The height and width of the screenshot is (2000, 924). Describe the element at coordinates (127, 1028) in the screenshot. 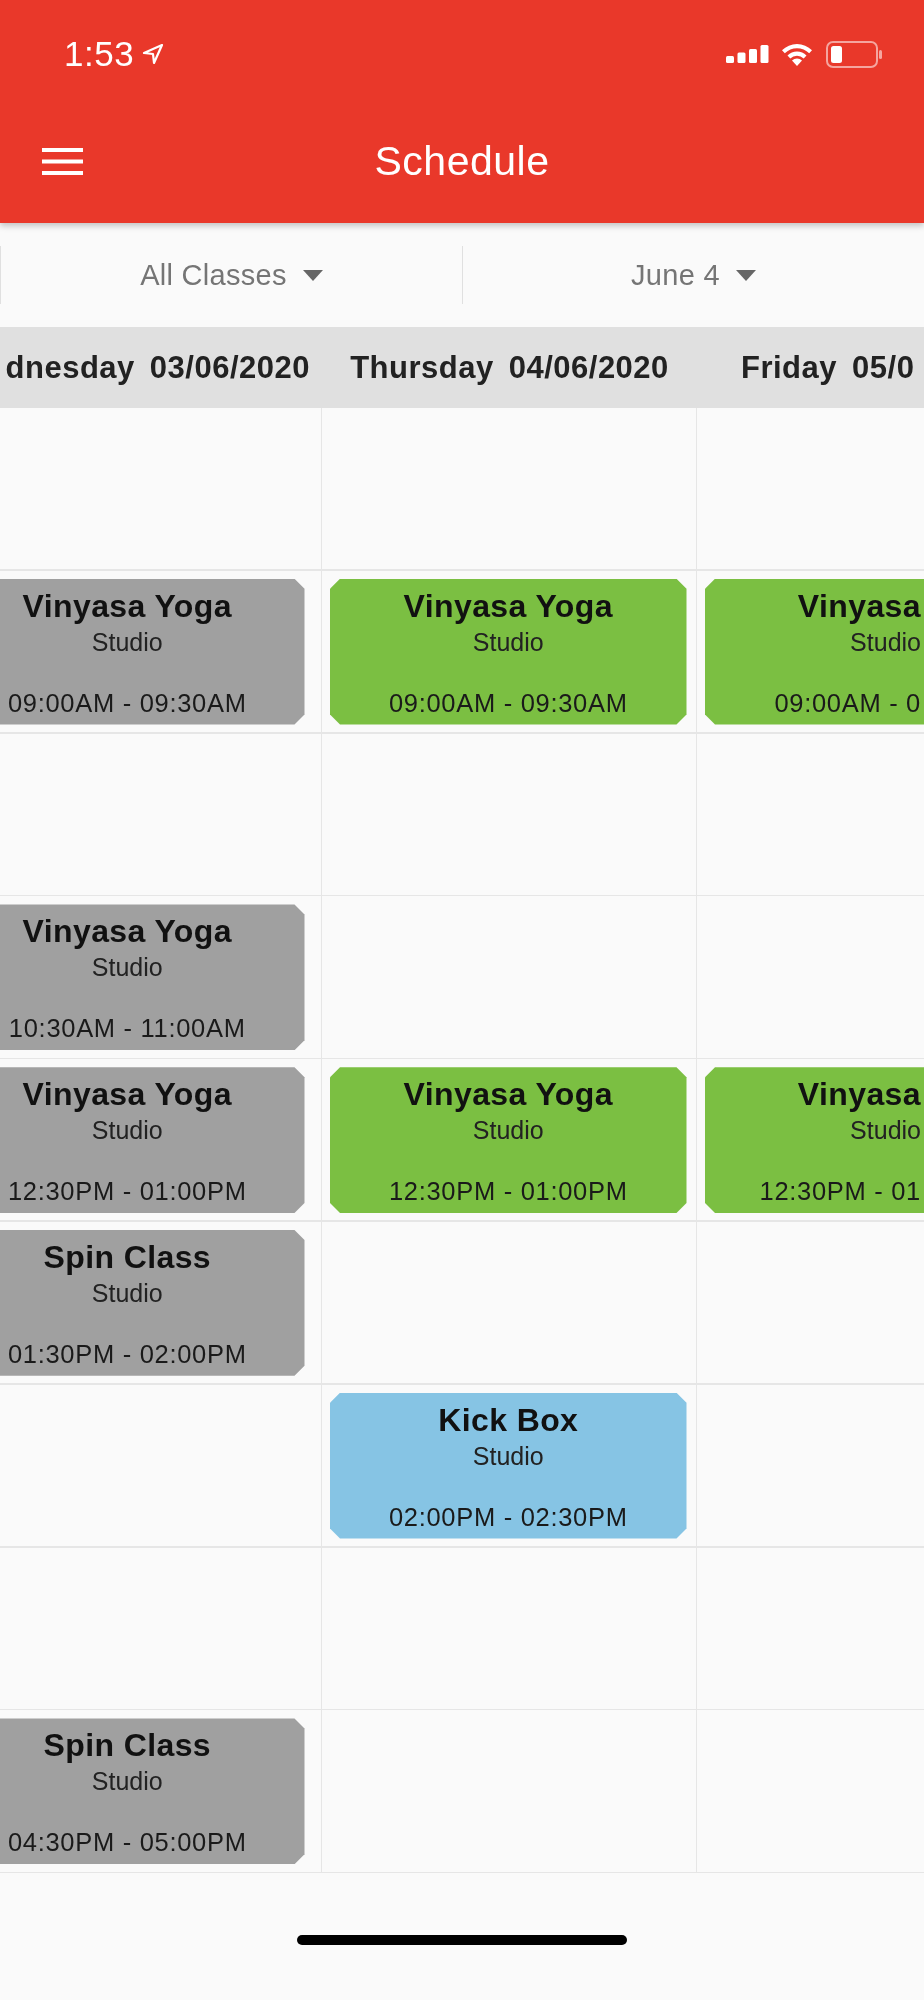

I see `class-time: 10:30AM - 11:00AM` at that location.